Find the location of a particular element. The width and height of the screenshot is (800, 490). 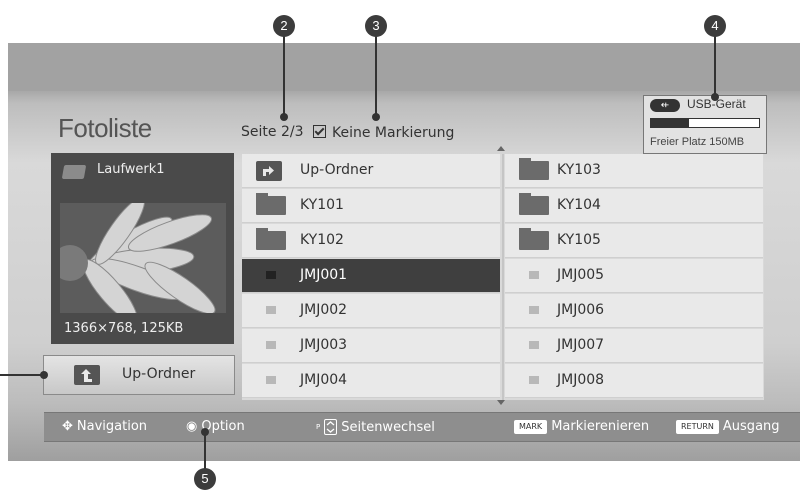

folder-item: KY105 is located at coordinates (634, 241).